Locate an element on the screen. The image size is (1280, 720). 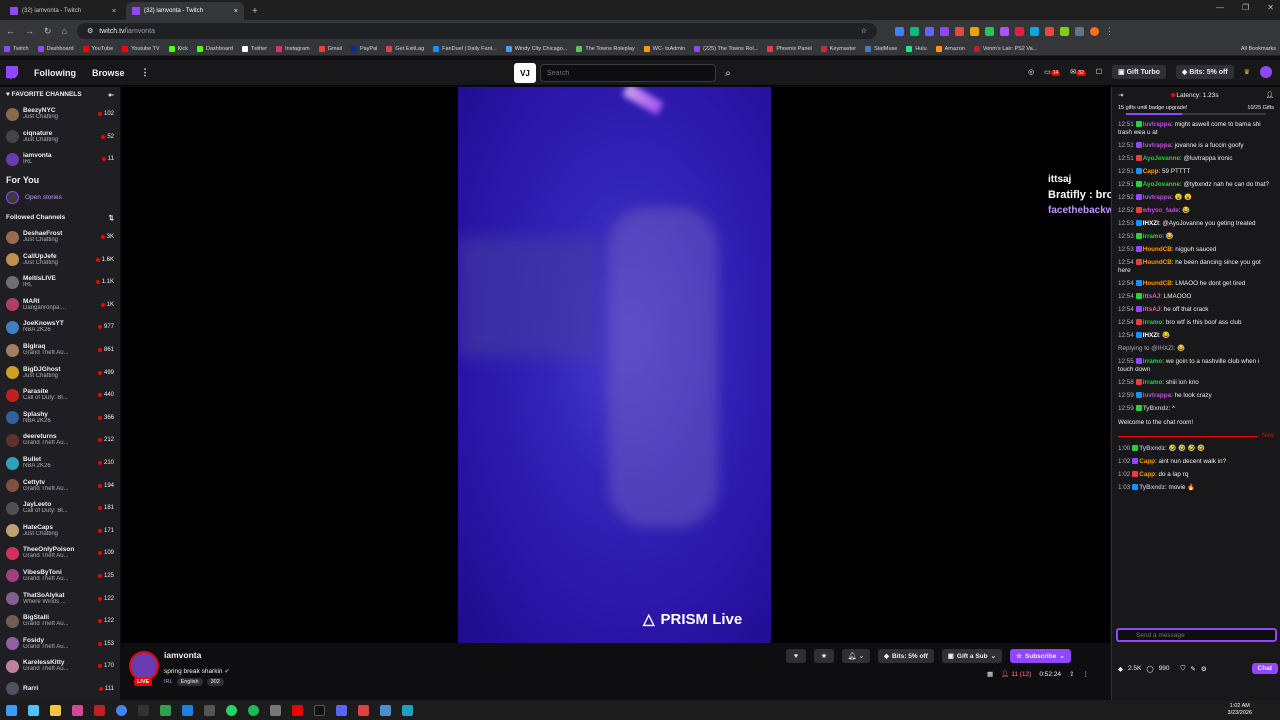
sidebar-channel: Cettytv Grand Theft Au... 194 is located at coordinates (60, 485).